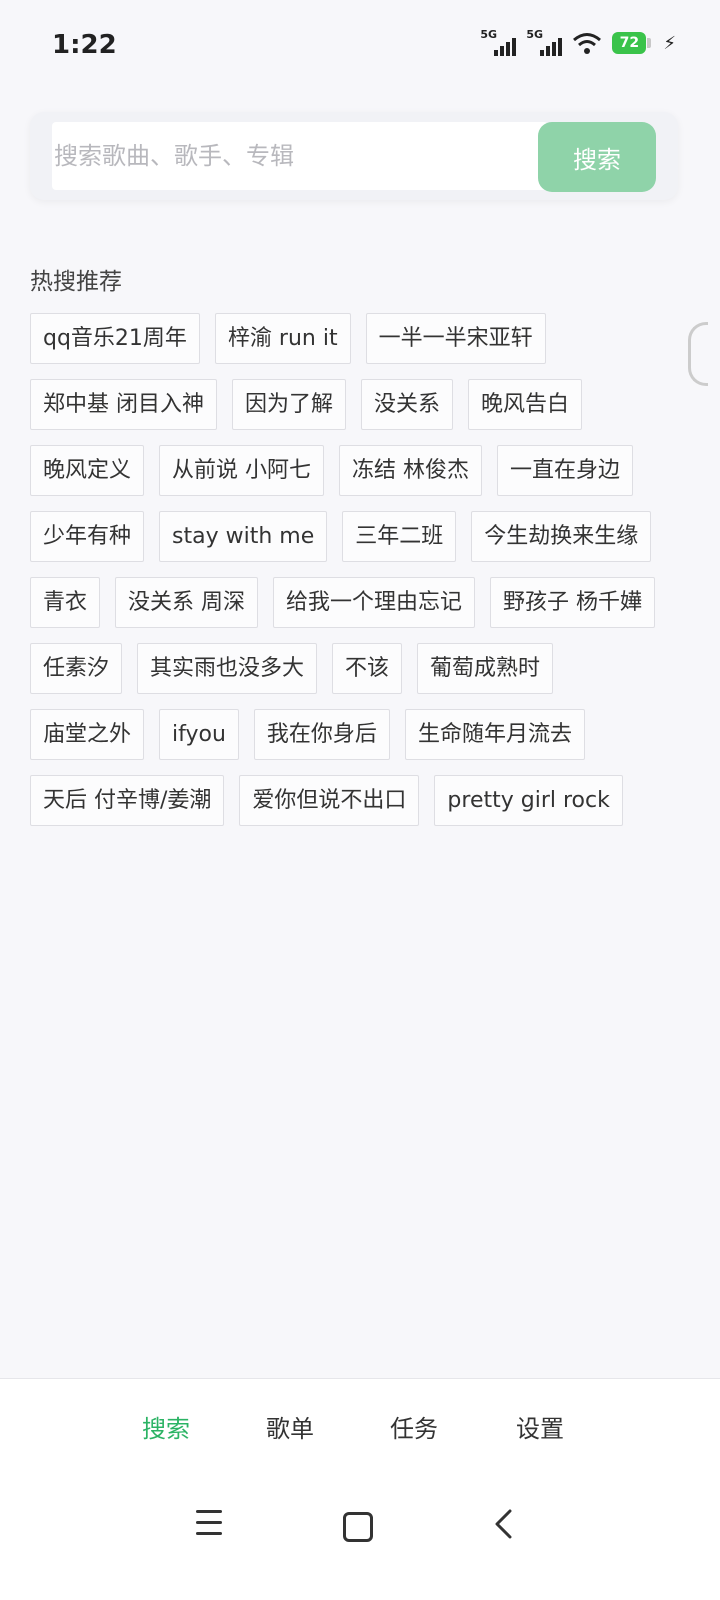 The width and height of the screenshot is (720, 1600). What do you see at coordinates (243, 536) in the screenshot?
I see `hot-search-tag: stay with me` at bounding box center [243, 536].